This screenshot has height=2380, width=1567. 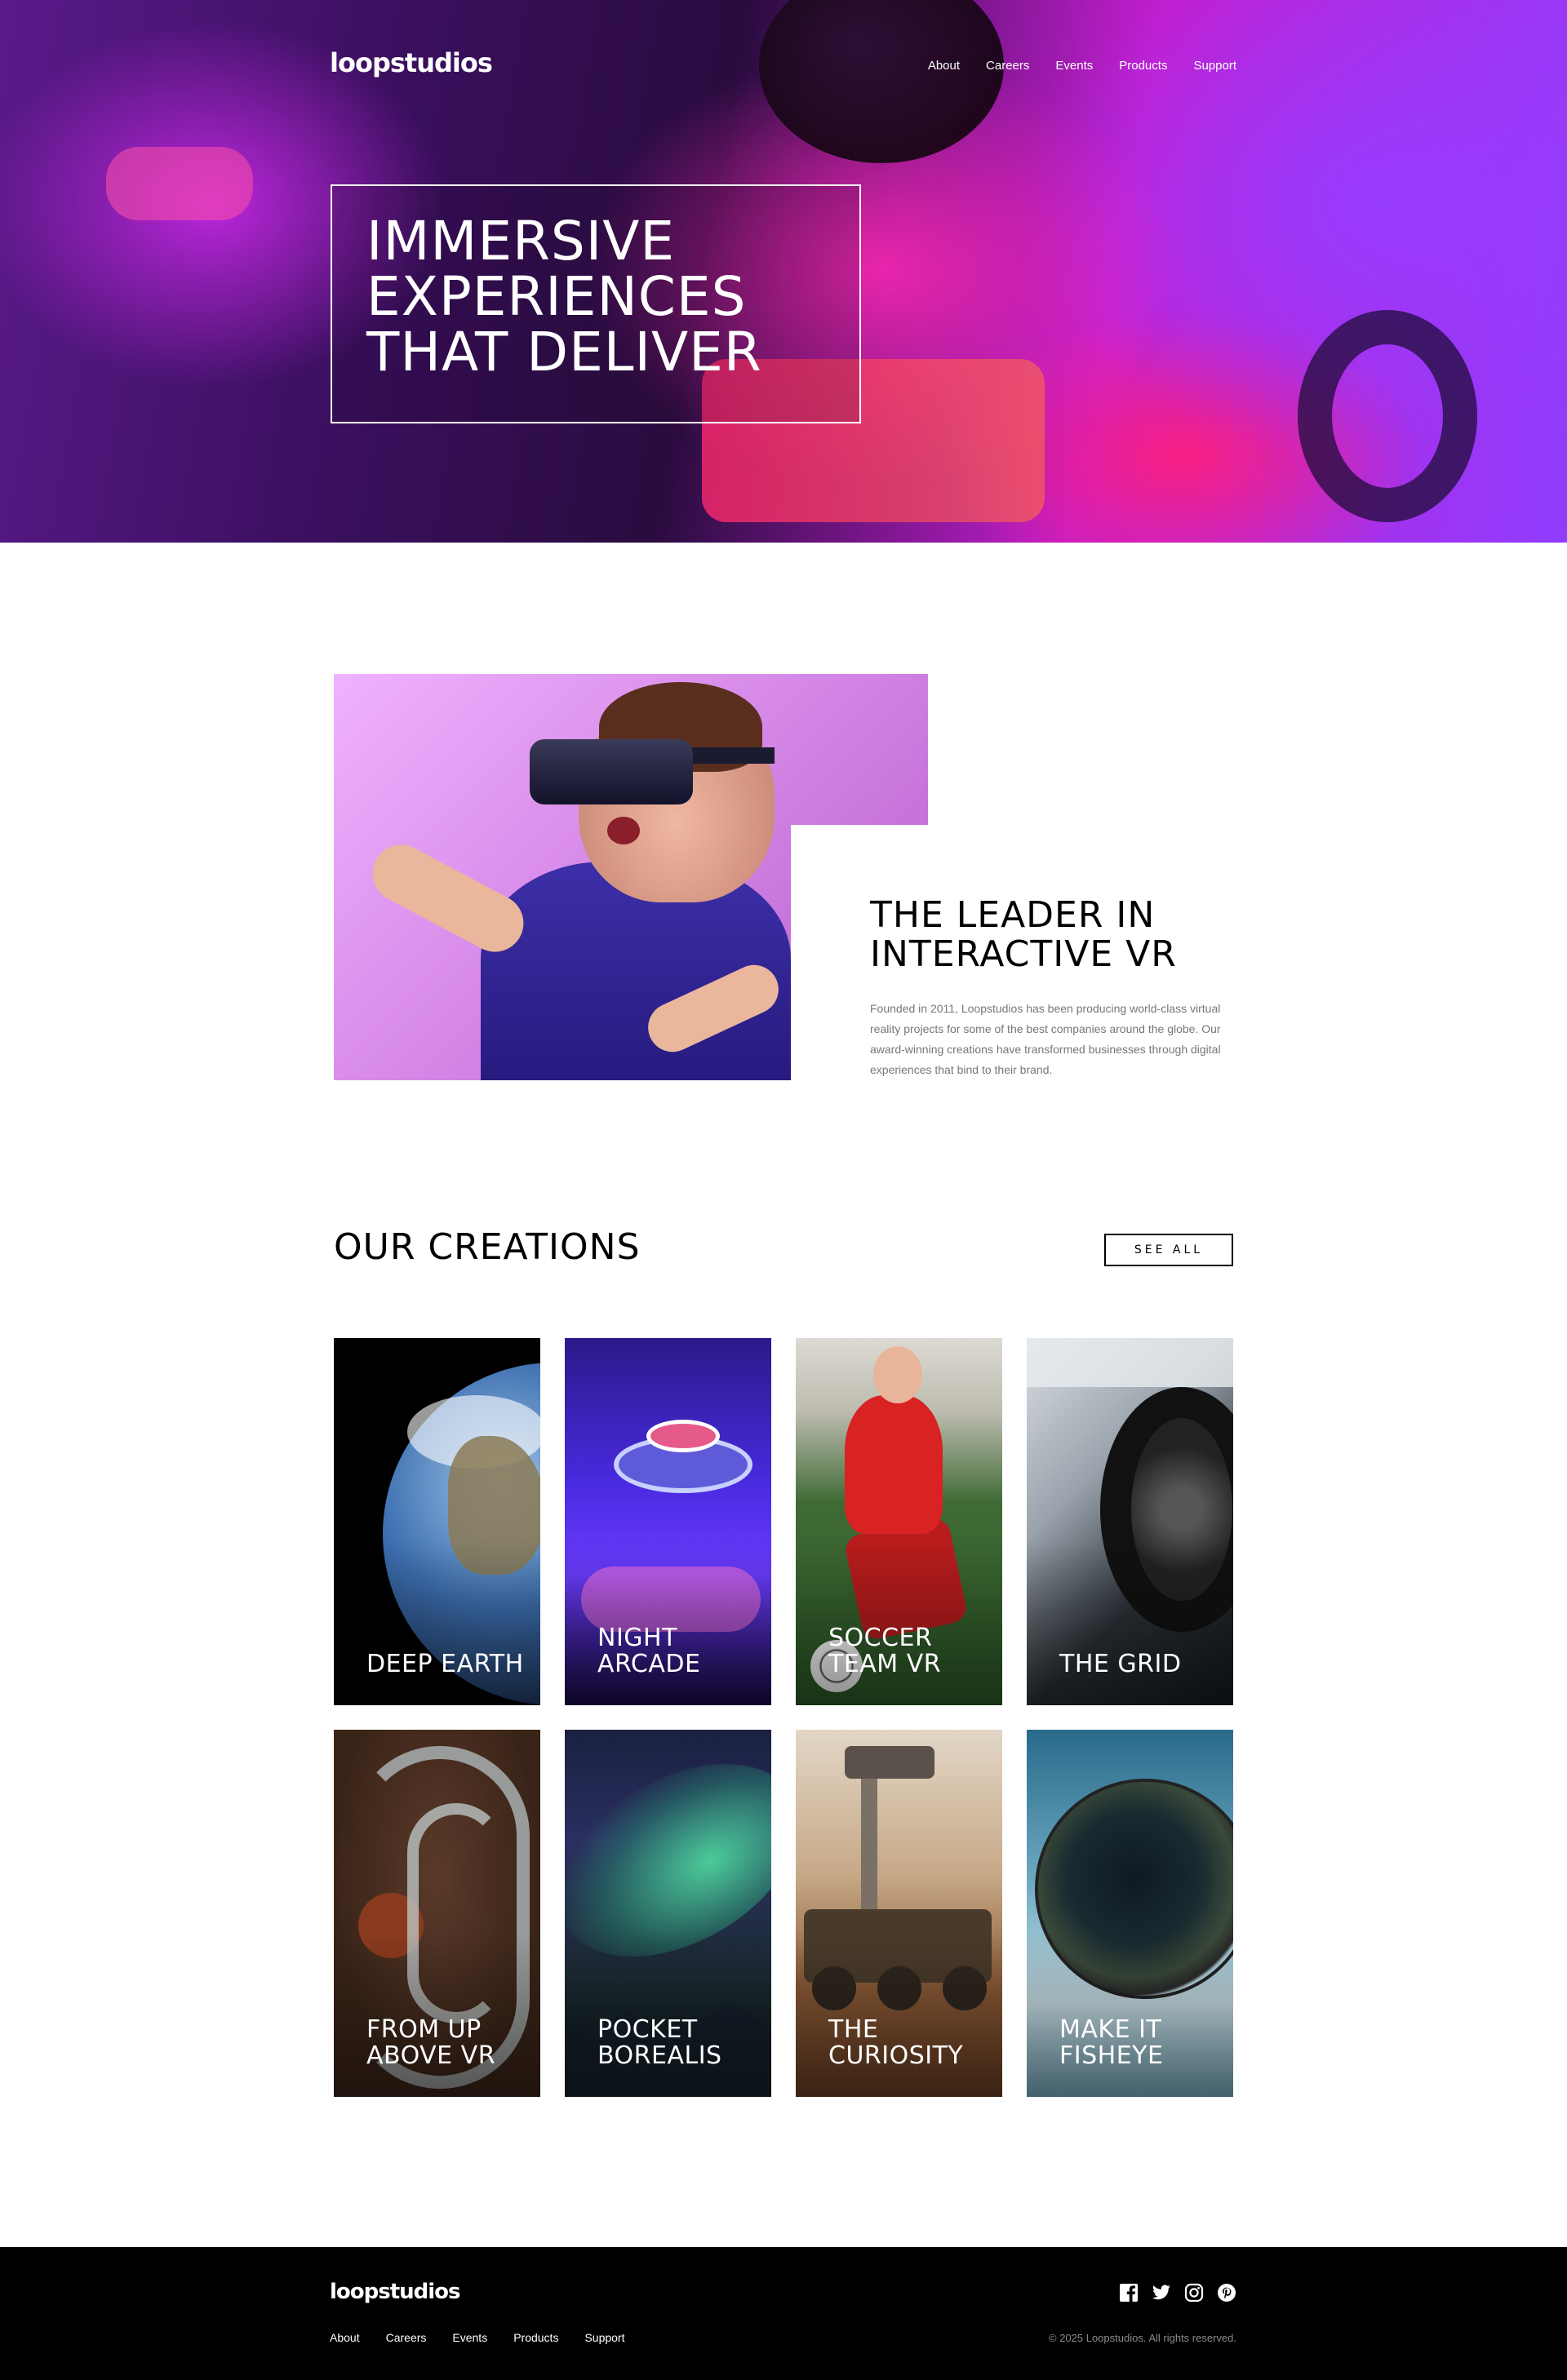 I want to click on footer-link-products: Products, so click(x=535, y=2337).